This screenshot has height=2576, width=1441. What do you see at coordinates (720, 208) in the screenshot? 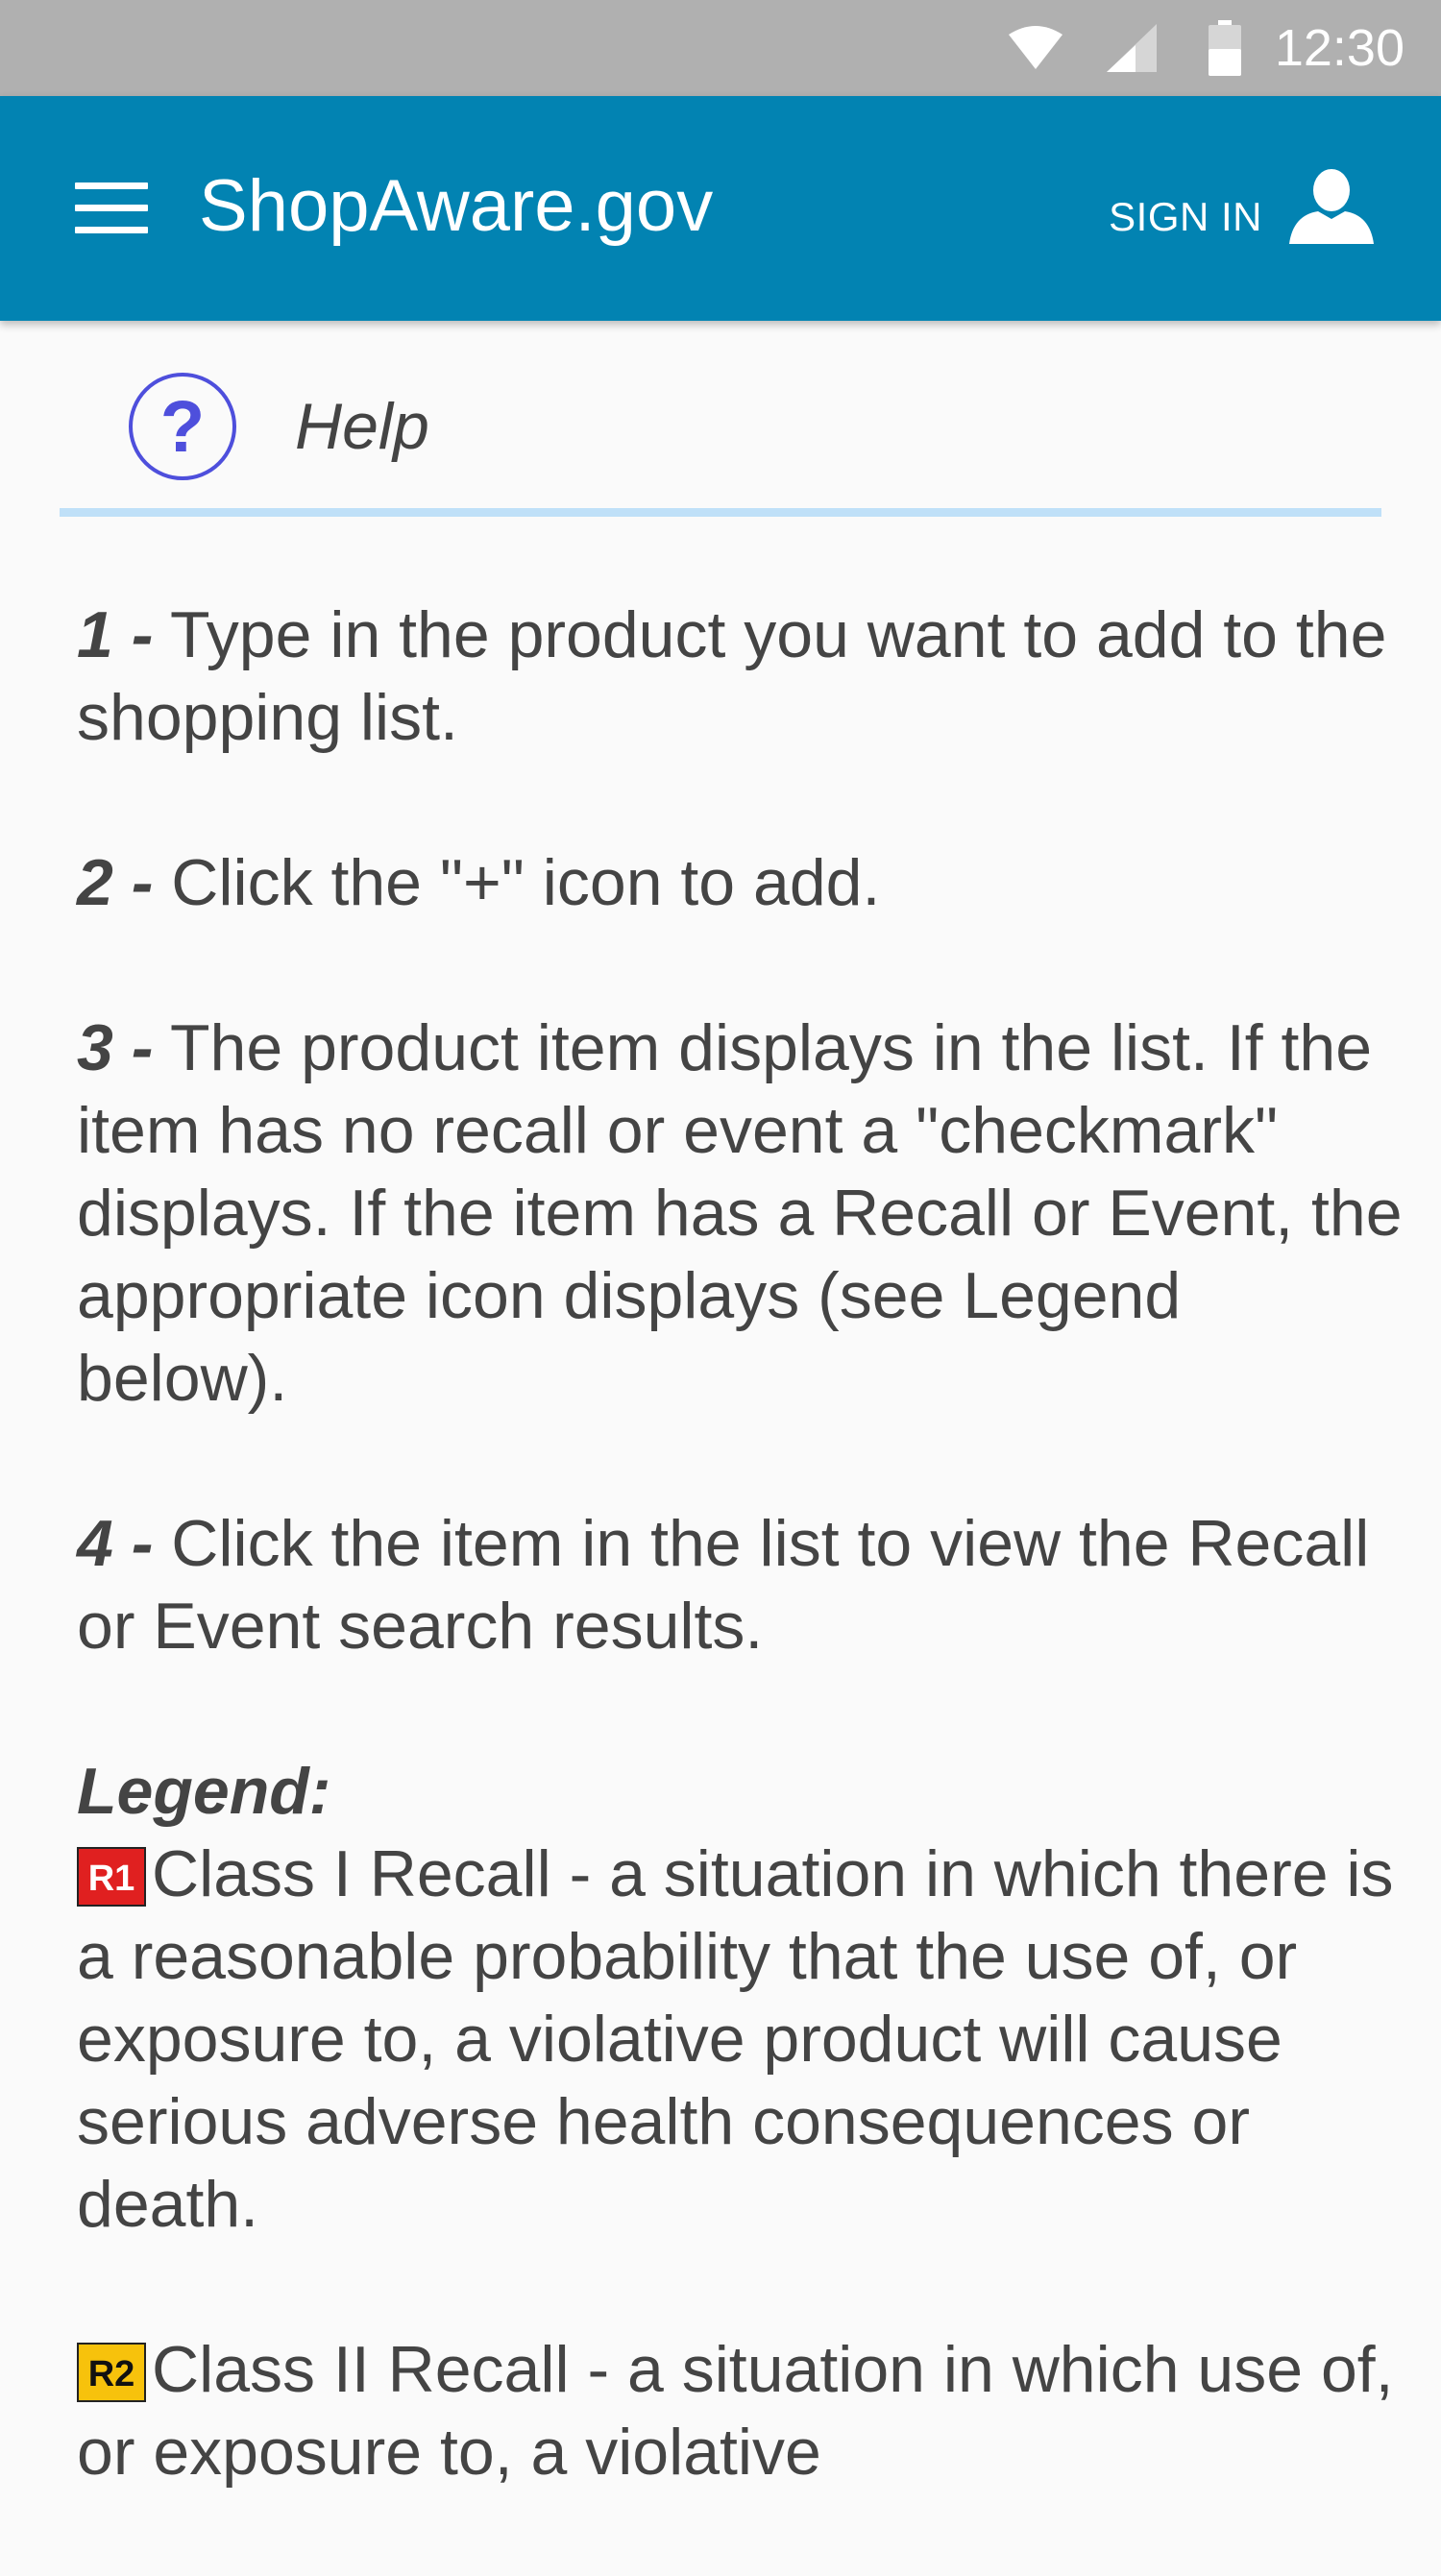
I see `app-bar: ShopAware.gov SIGN IN` at bounding box center [720, 208].